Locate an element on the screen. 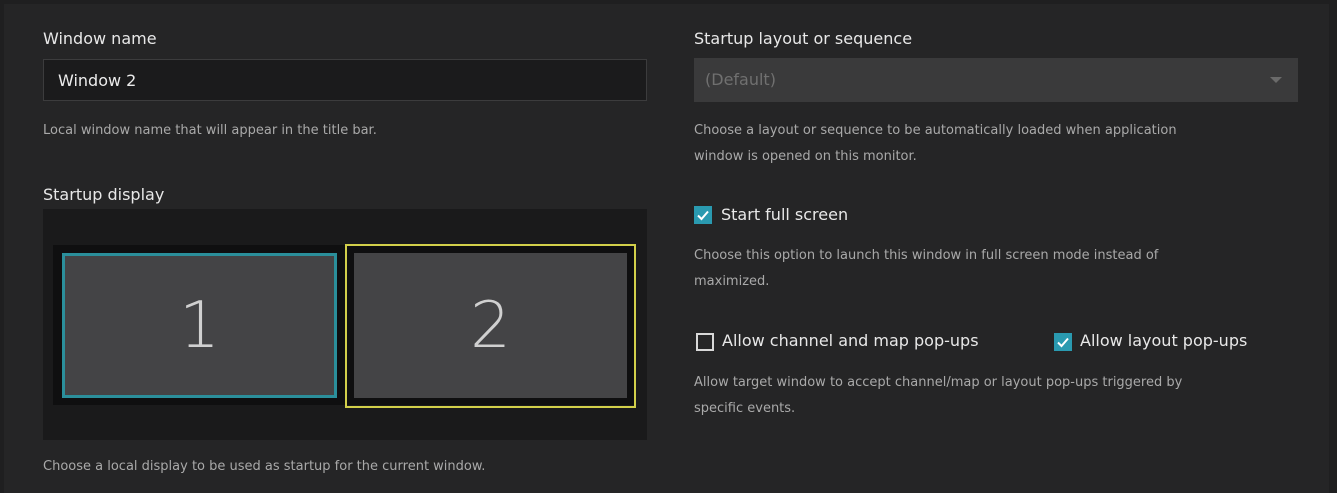 The height and width of the screenshot is (493, 1337). monitor-2-number: 2 is located at coordinates (490, 325).